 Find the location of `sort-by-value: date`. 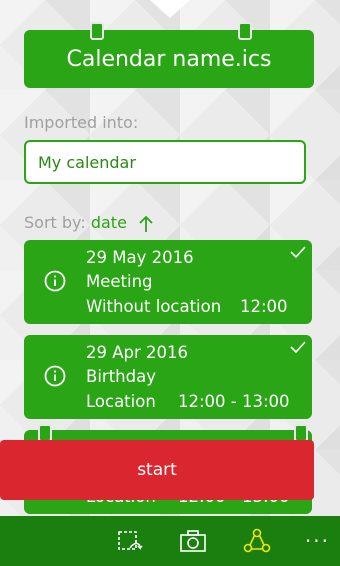

sort-by-value: date is located at coordinates (109, 222).